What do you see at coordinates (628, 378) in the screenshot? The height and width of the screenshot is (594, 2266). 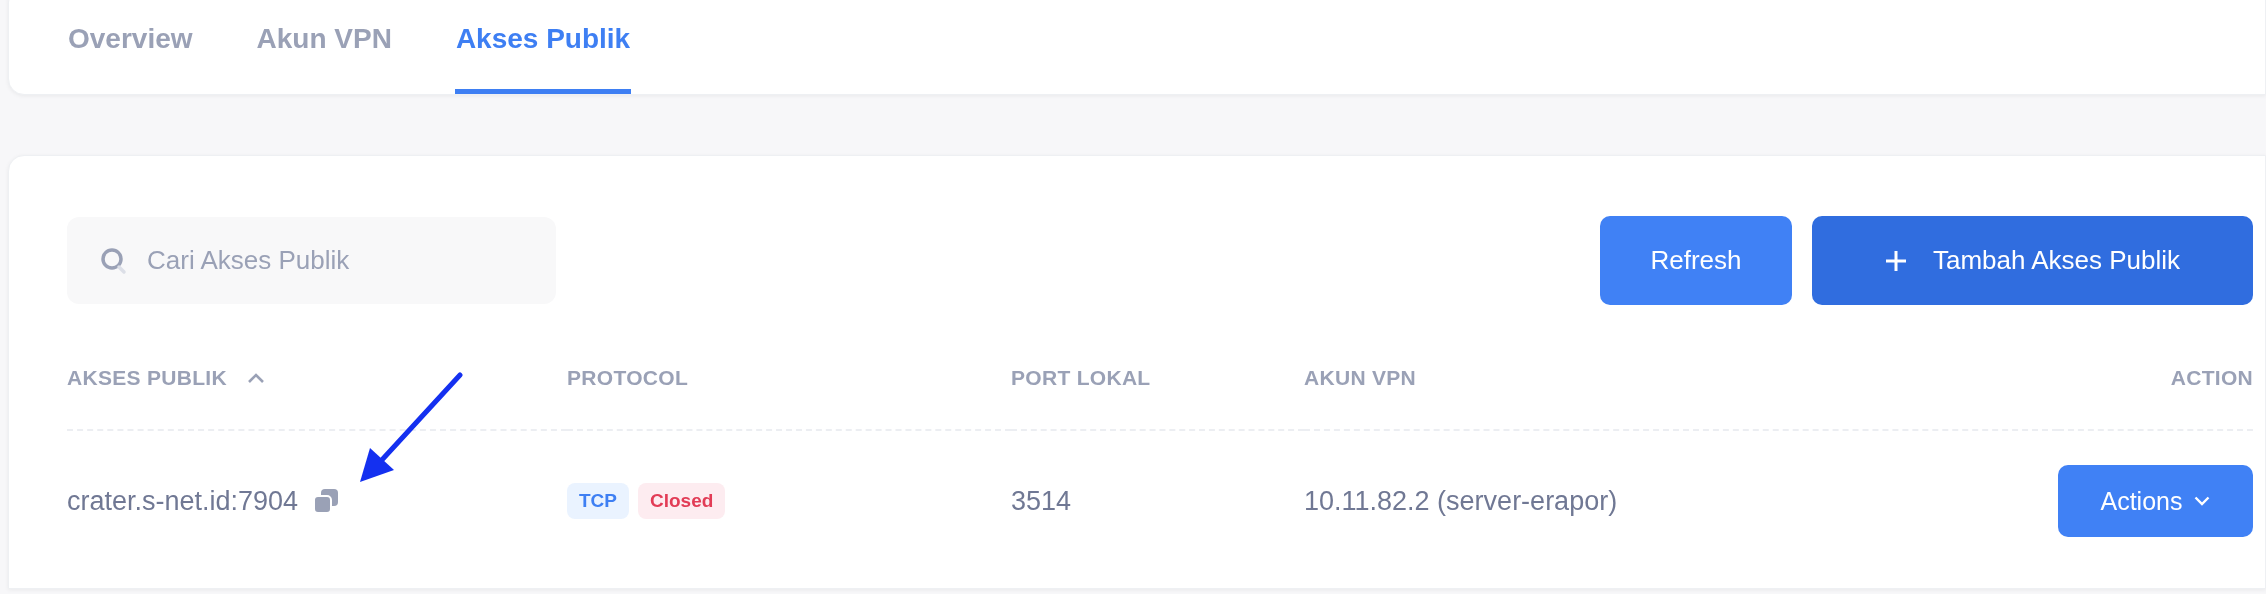 I see `column-header: PROTOCOL` at bounding box center [628, 378].